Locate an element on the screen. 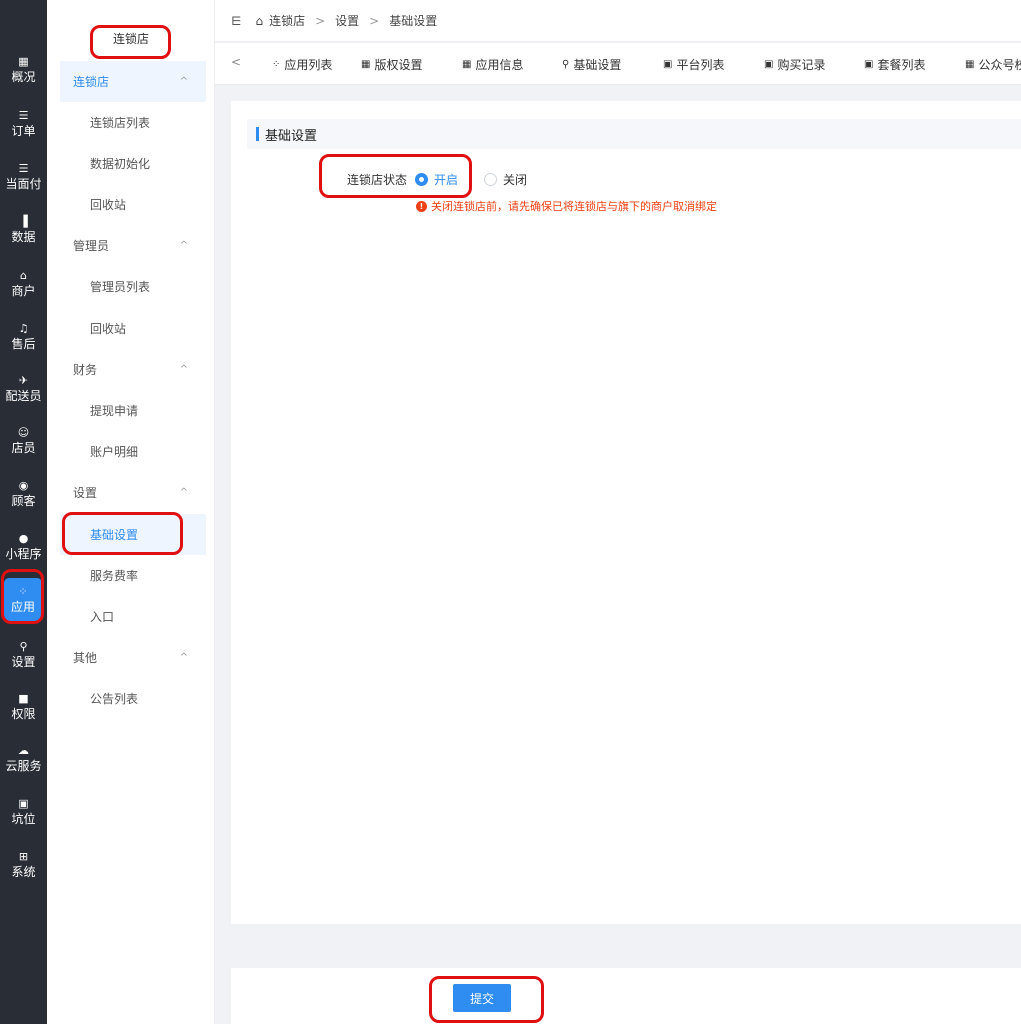 Image resolution: width=1021 pixels, height=1024 pixels. grid-icon: ▦ is located at coordinates (366, 64).